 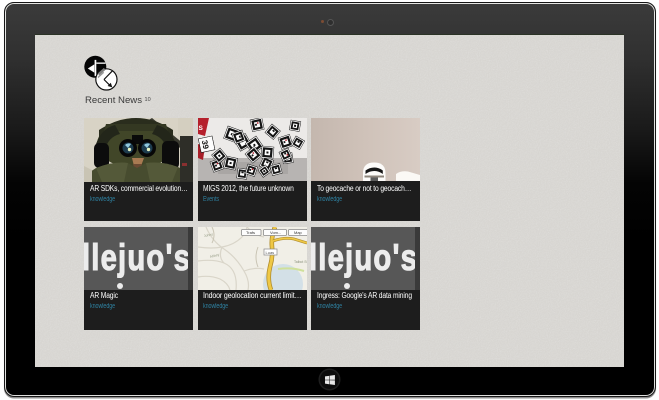 I want to click on svg-text: Map, so click(x=298, y=232).